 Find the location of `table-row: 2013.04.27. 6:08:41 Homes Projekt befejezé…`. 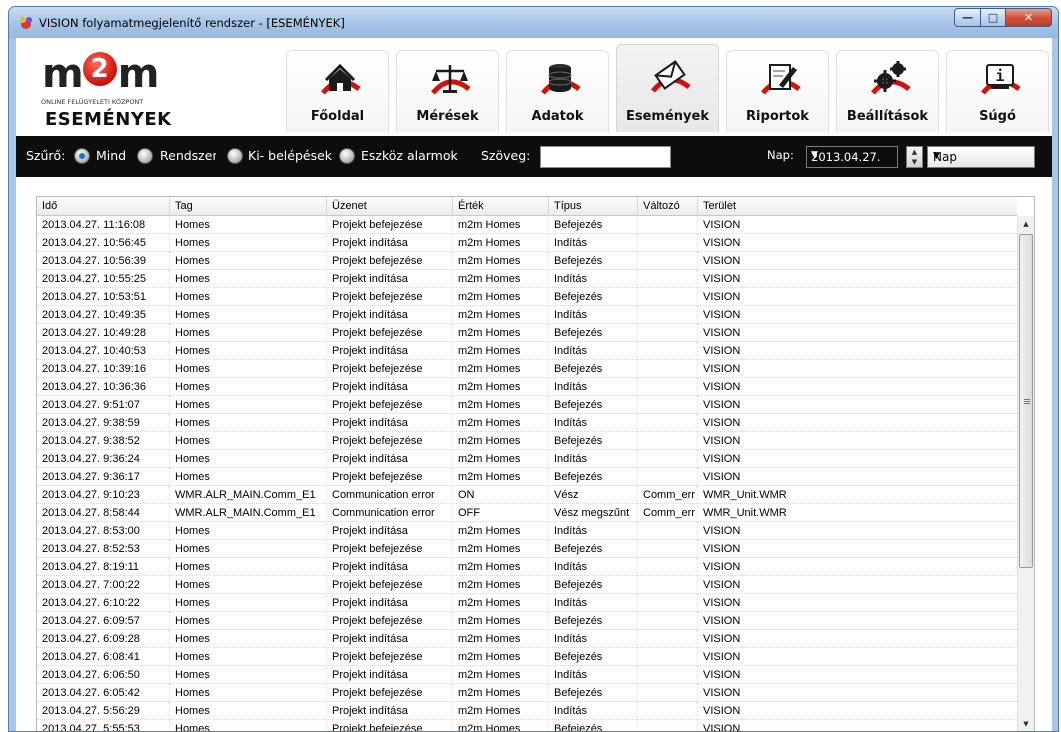

table-row: 2013.04.27. 6:08:41 Homes Projekt befejezé… is located at coordinates (527, 657).